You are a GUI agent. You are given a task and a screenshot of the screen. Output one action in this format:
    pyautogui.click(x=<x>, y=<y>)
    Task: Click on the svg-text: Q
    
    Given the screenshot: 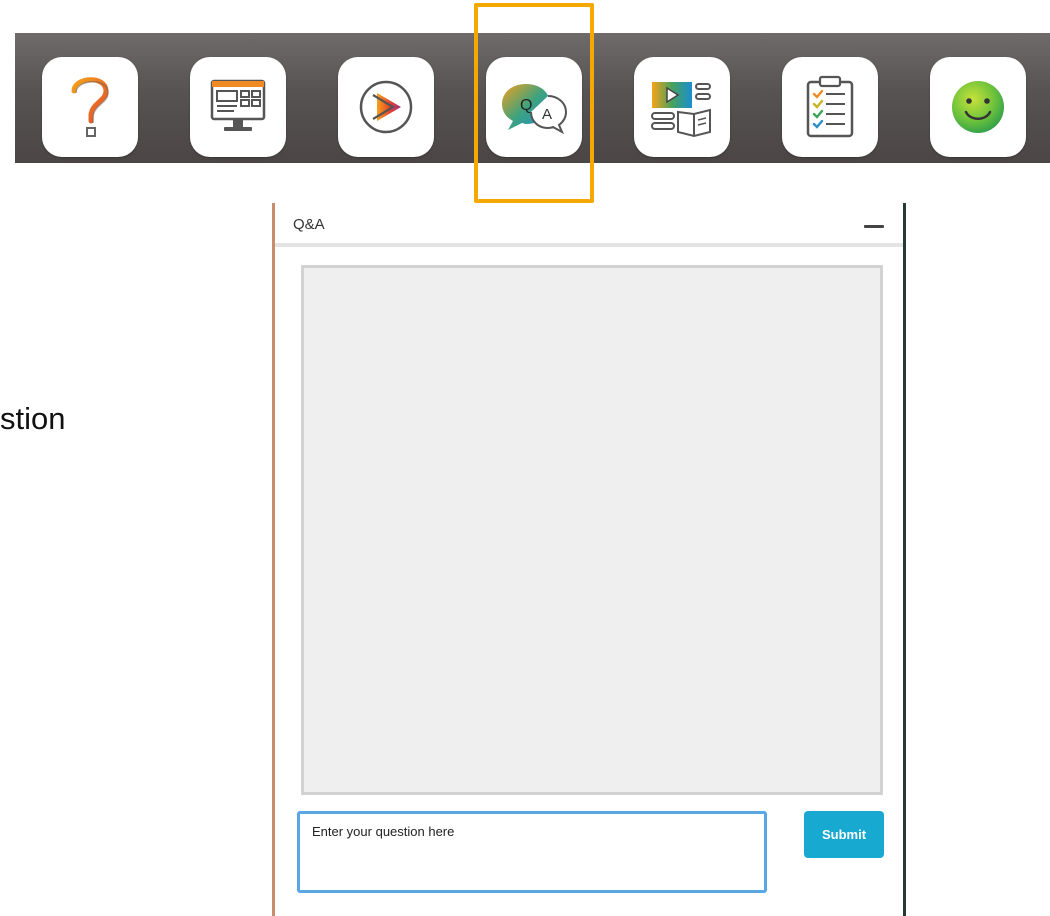 What is the action you would take?
    pyautogui.click(x=526, y=105)
    